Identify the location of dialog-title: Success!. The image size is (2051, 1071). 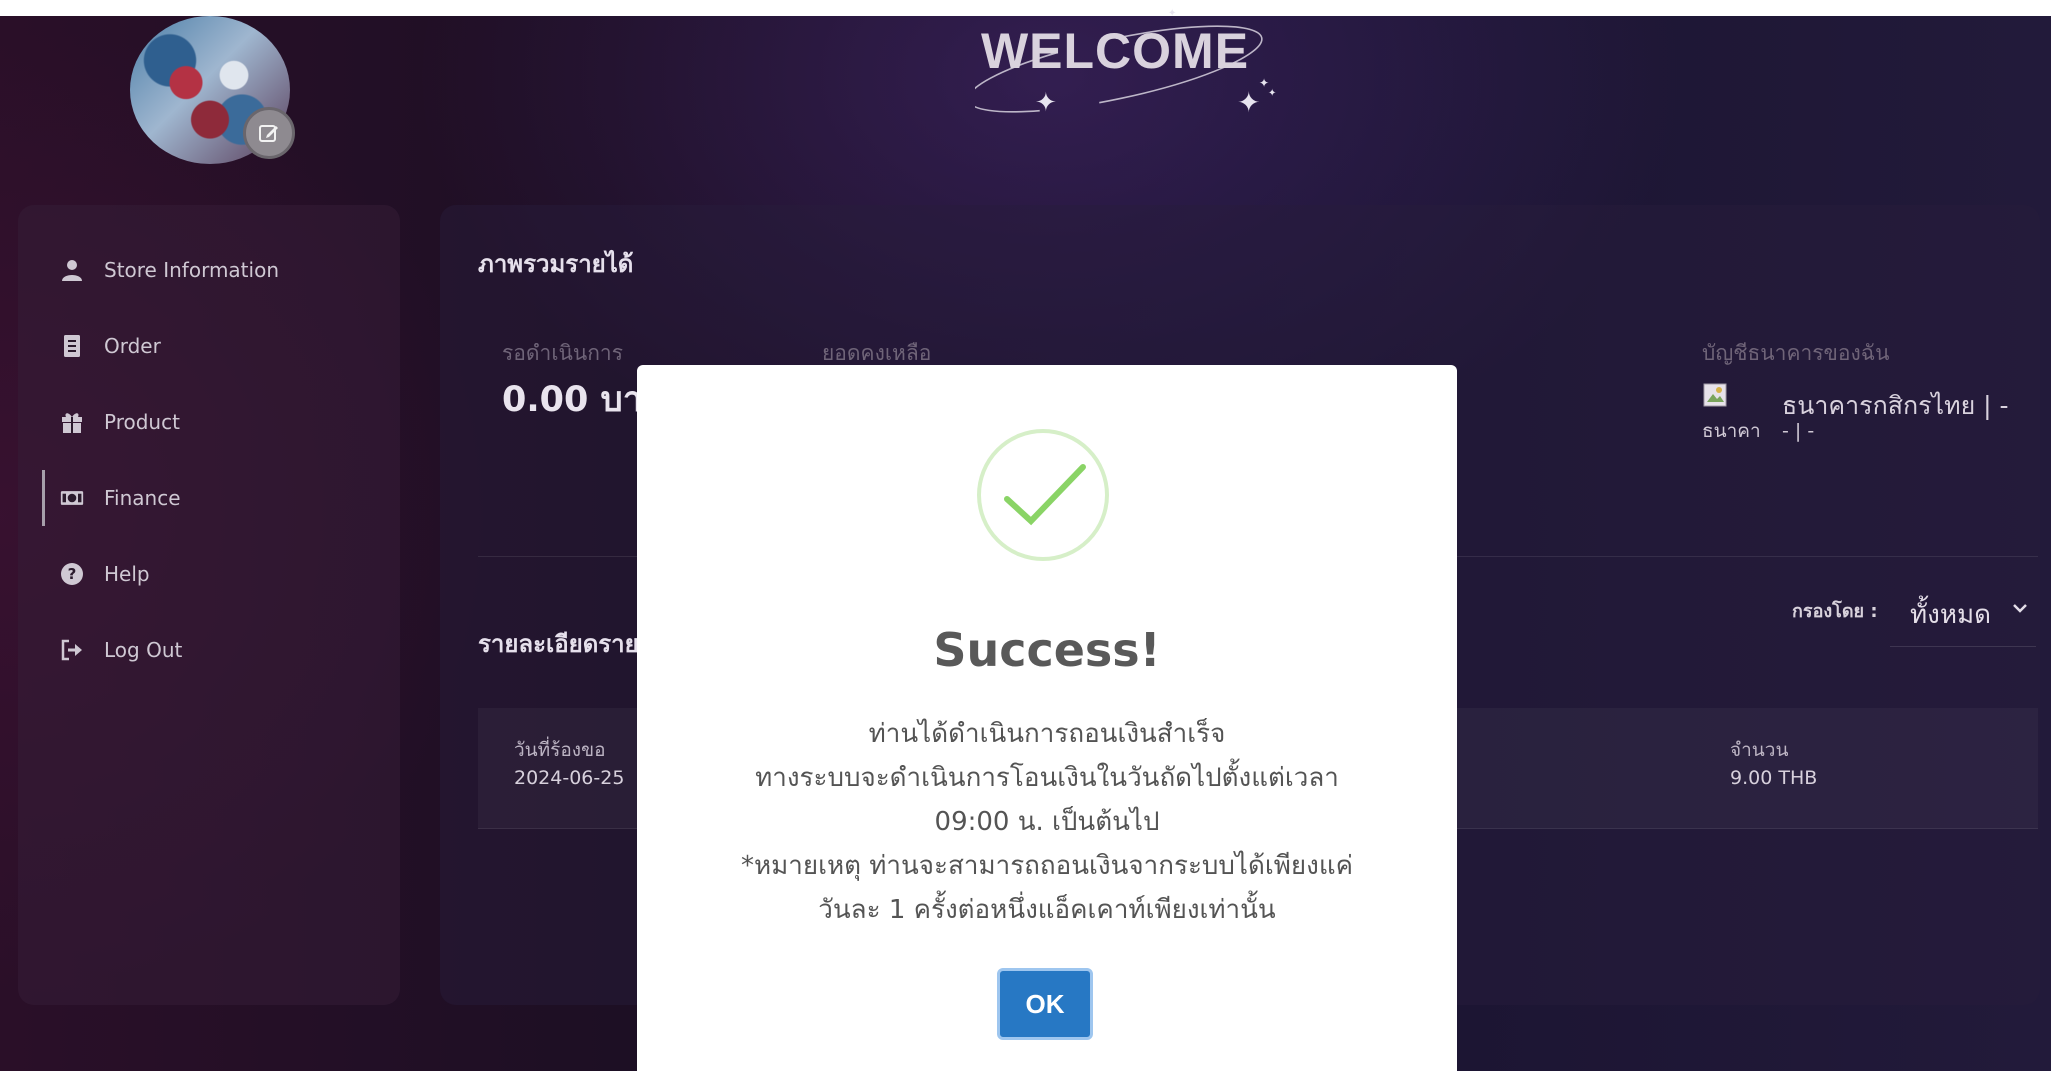
(1047, 650).